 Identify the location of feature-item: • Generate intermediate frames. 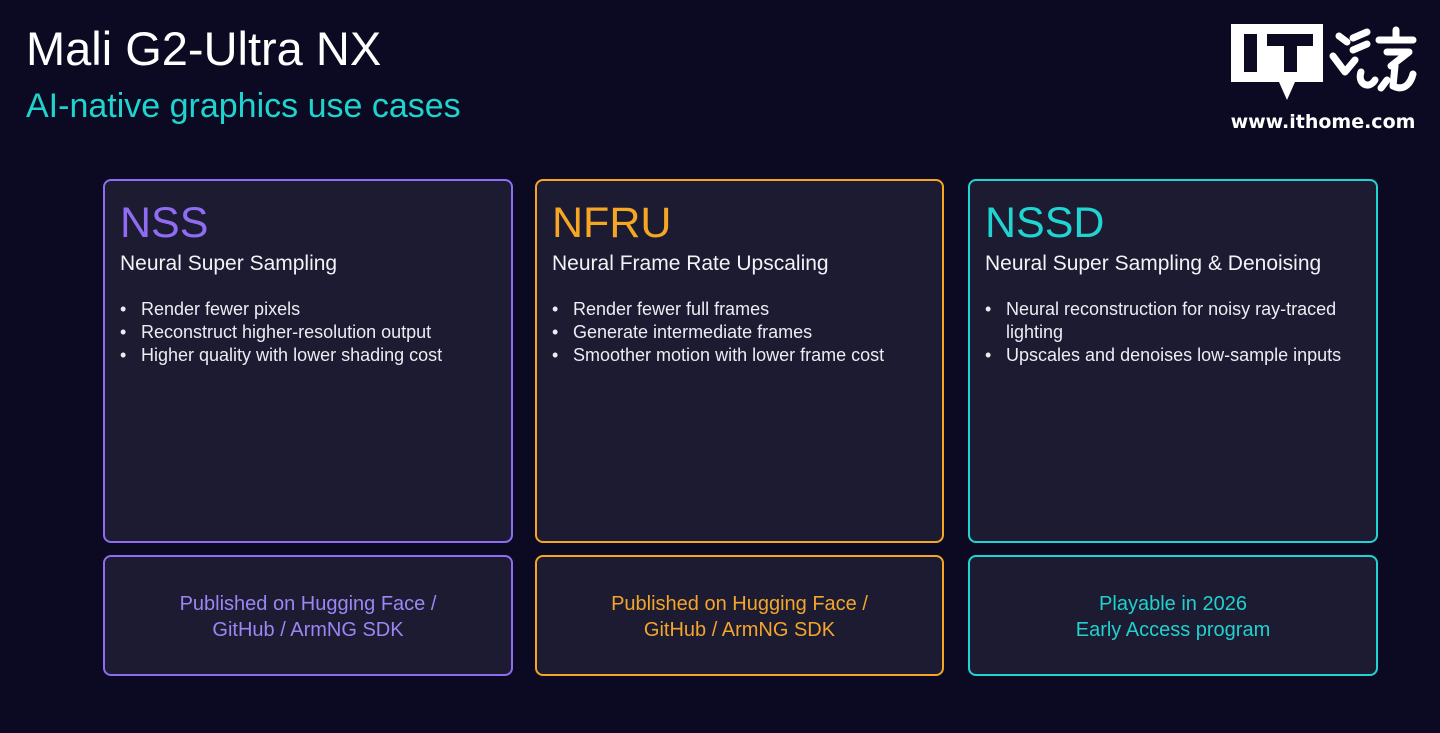
(742, 332).